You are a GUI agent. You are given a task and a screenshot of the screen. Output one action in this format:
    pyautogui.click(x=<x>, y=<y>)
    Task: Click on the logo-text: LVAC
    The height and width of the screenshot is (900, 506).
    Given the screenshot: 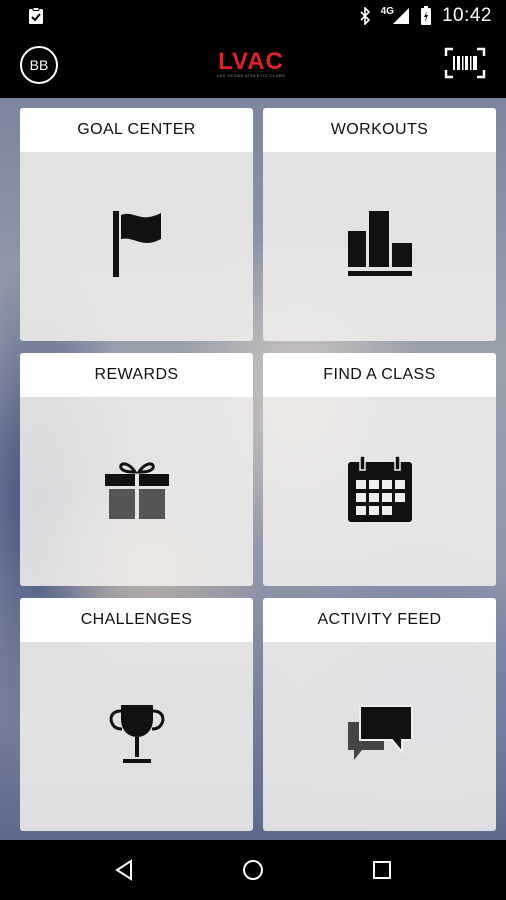 What is the action you would take?
    pyautogui.click(x=251, y=61)
    